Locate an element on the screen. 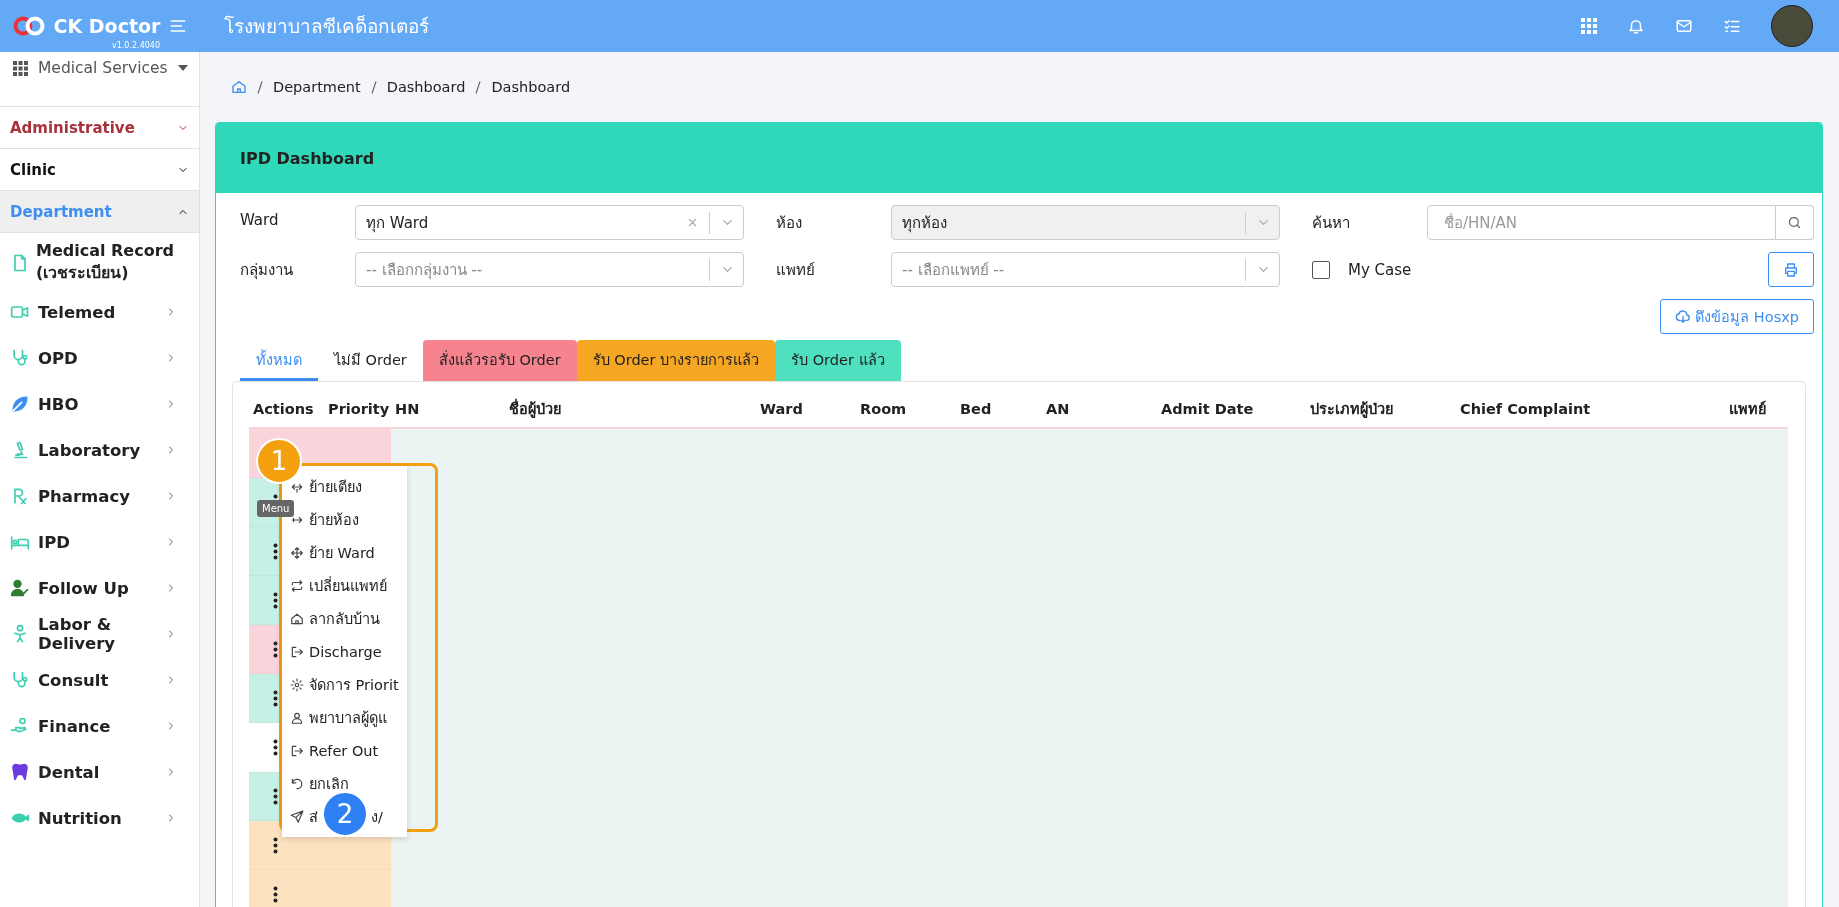  tooth-icon is located at coordinates (20, 772).